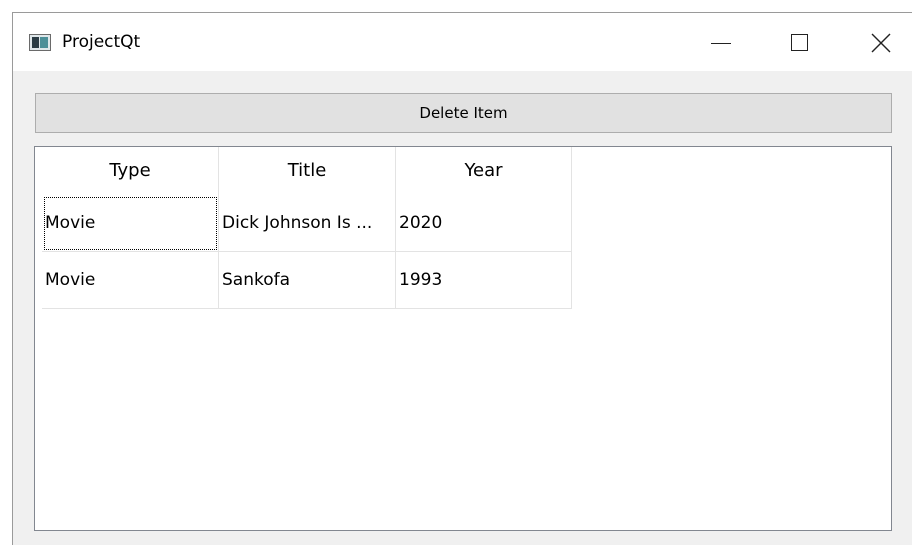 The width and height of the screenshot is (912, 545). I want to click on header-title: Title, so click(307, 171).